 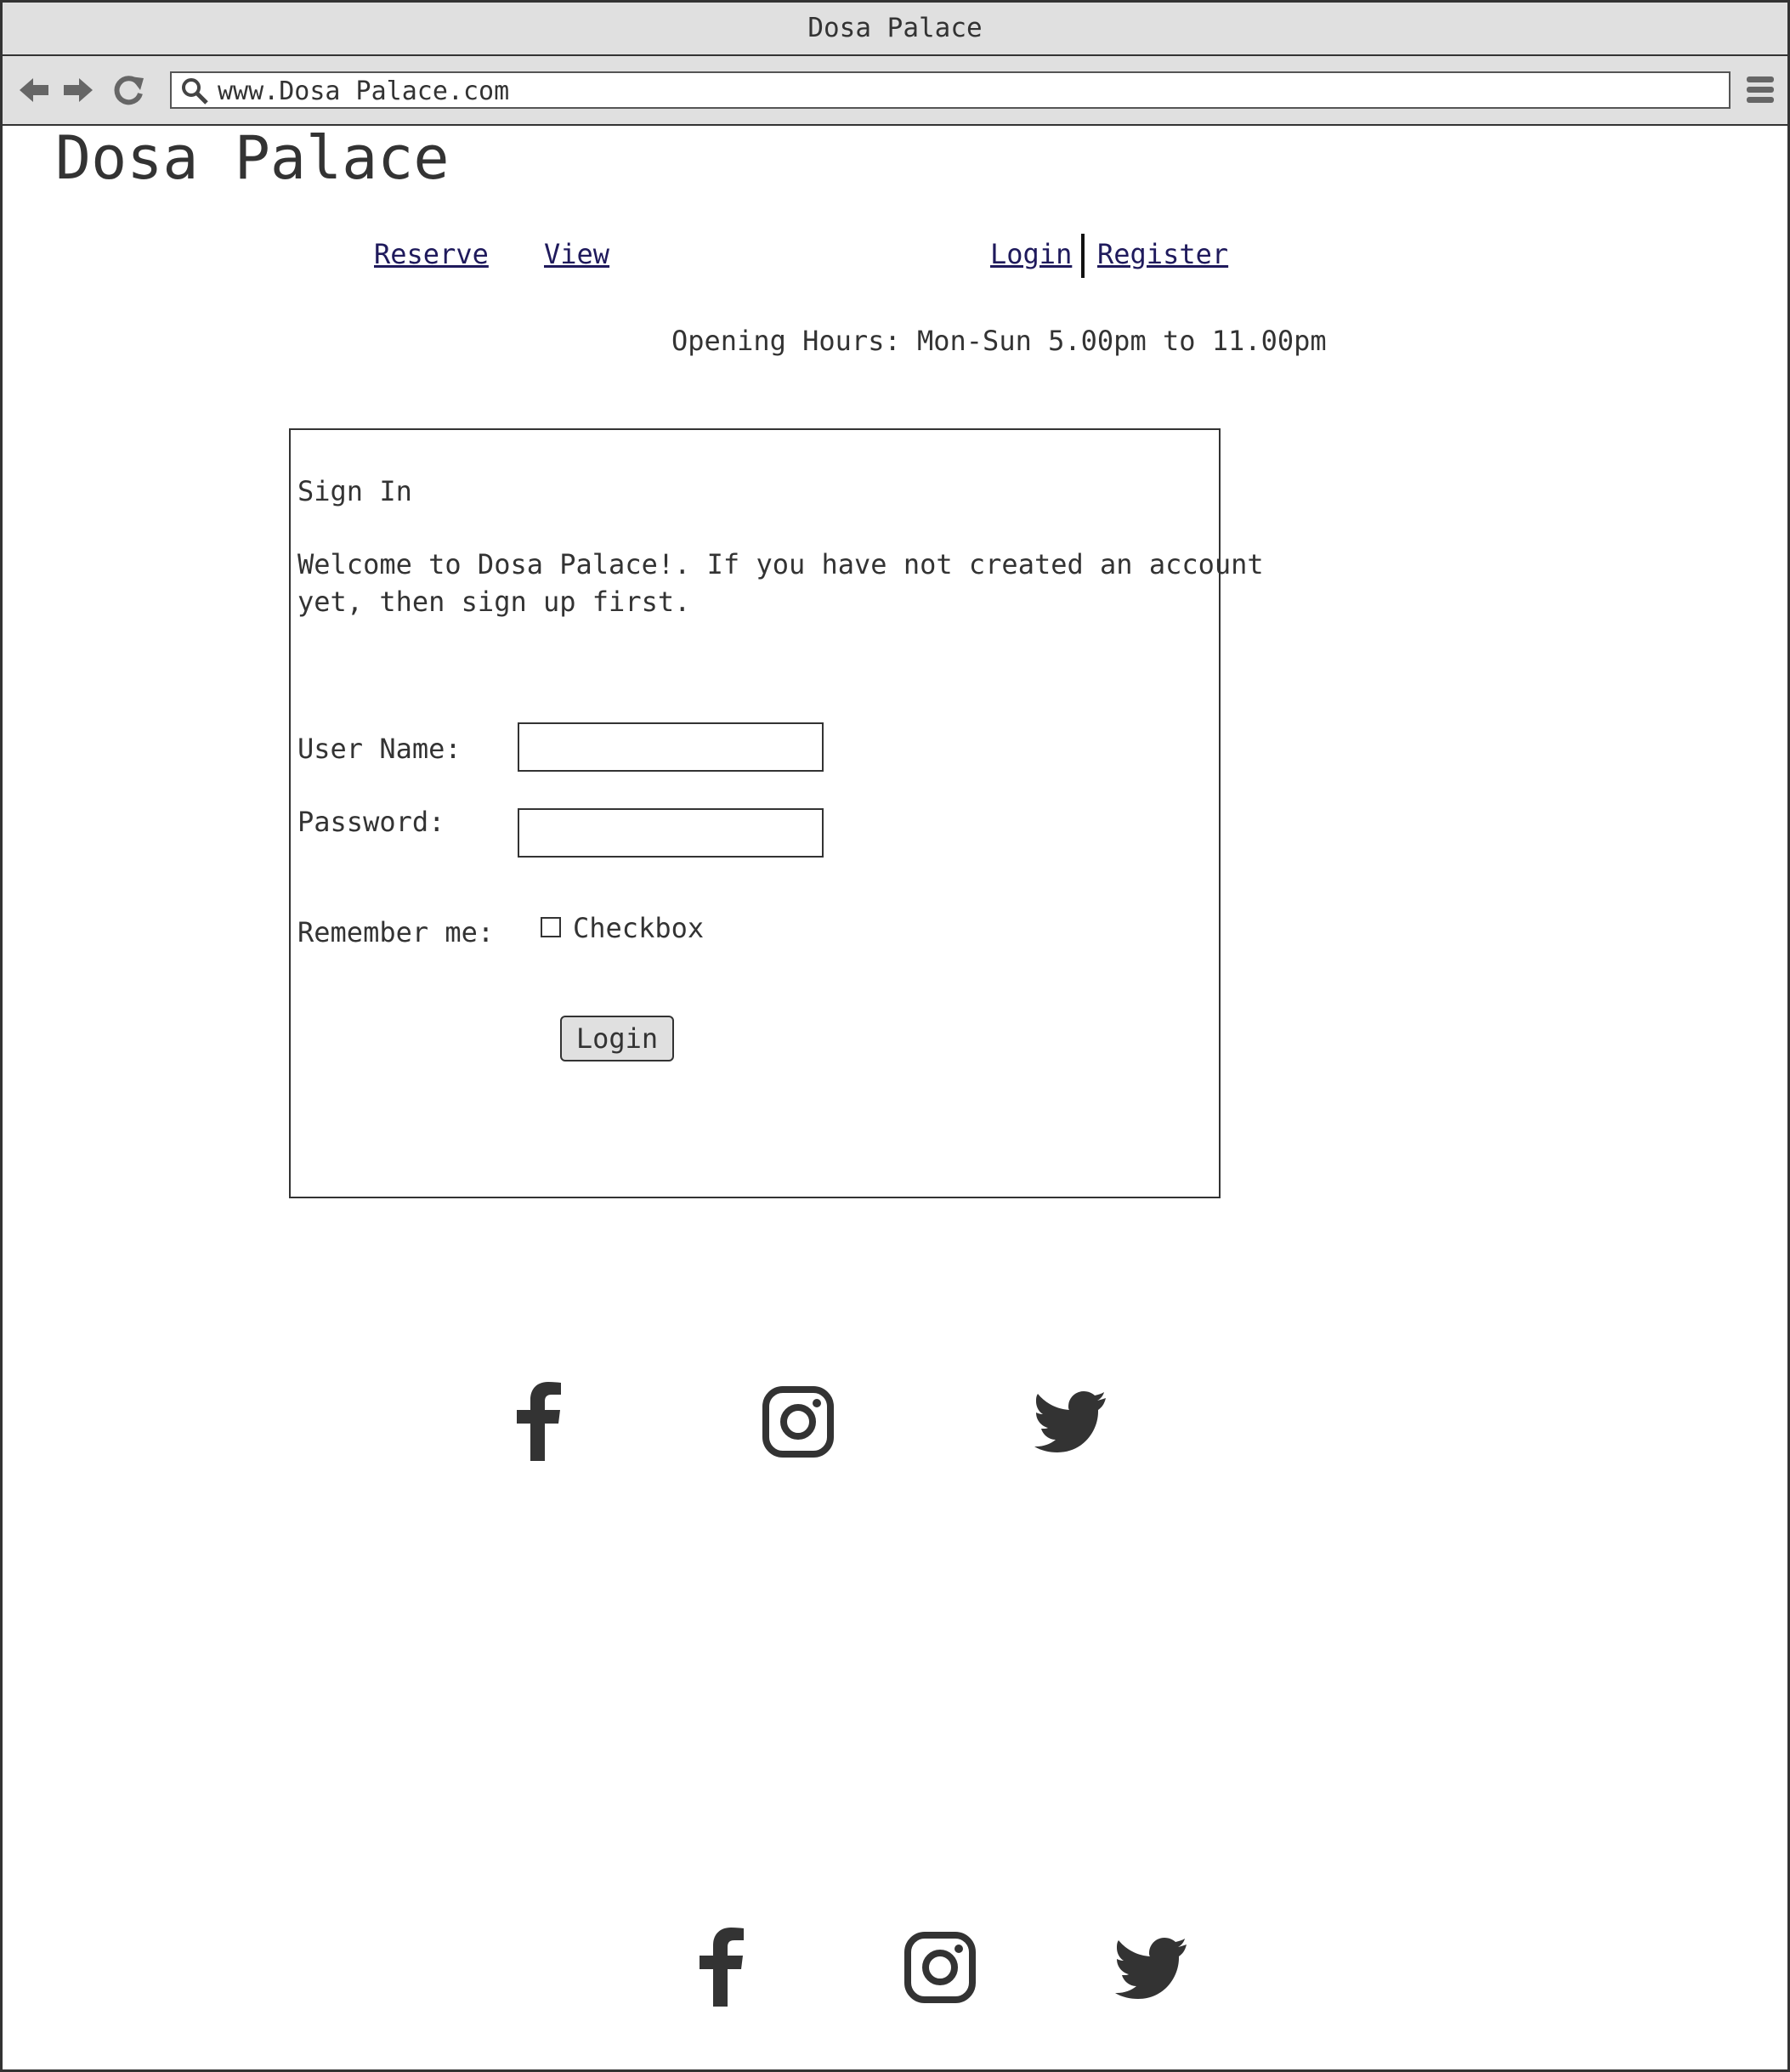 I want to click on remember-me-label: Remember me:, so click(x=396, y=932).